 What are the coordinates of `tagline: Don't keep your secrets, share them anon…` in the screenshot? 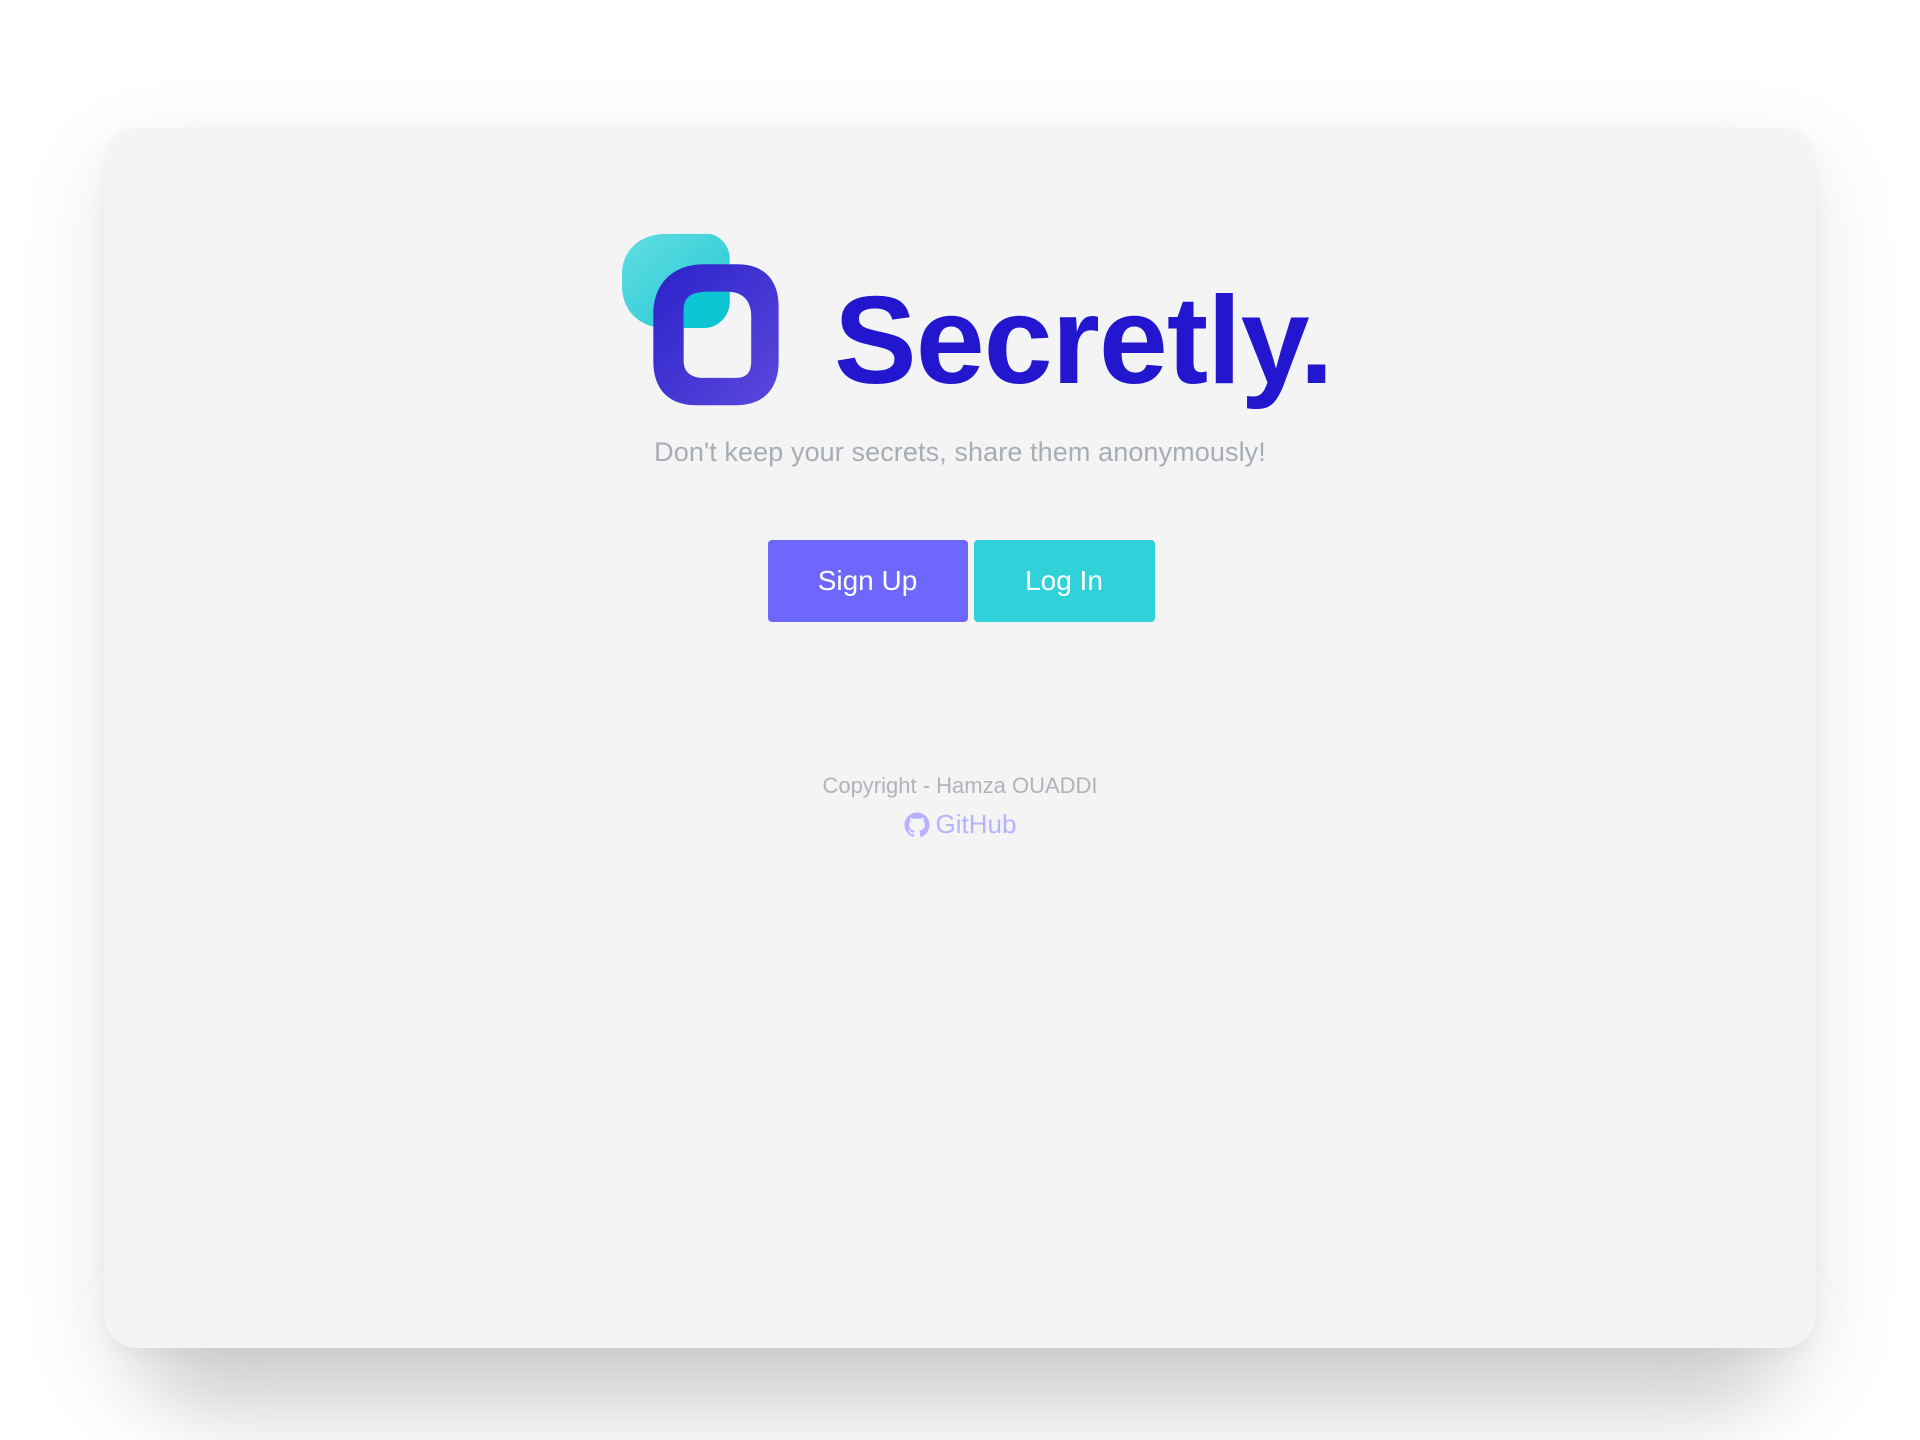 It's located at (960, 452).